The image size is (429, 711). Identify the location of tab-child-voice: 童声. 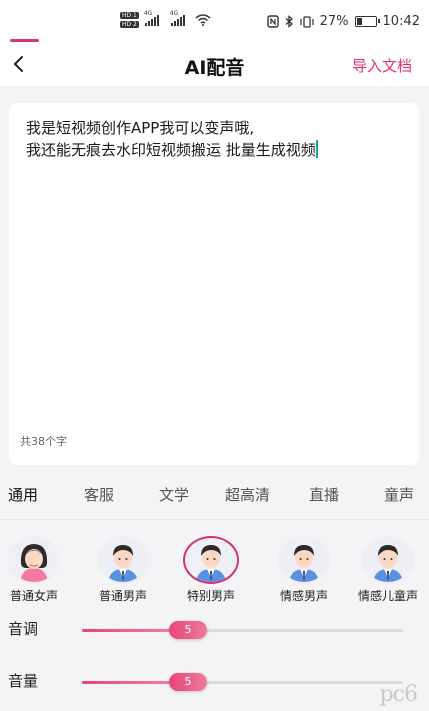
(399, 494).